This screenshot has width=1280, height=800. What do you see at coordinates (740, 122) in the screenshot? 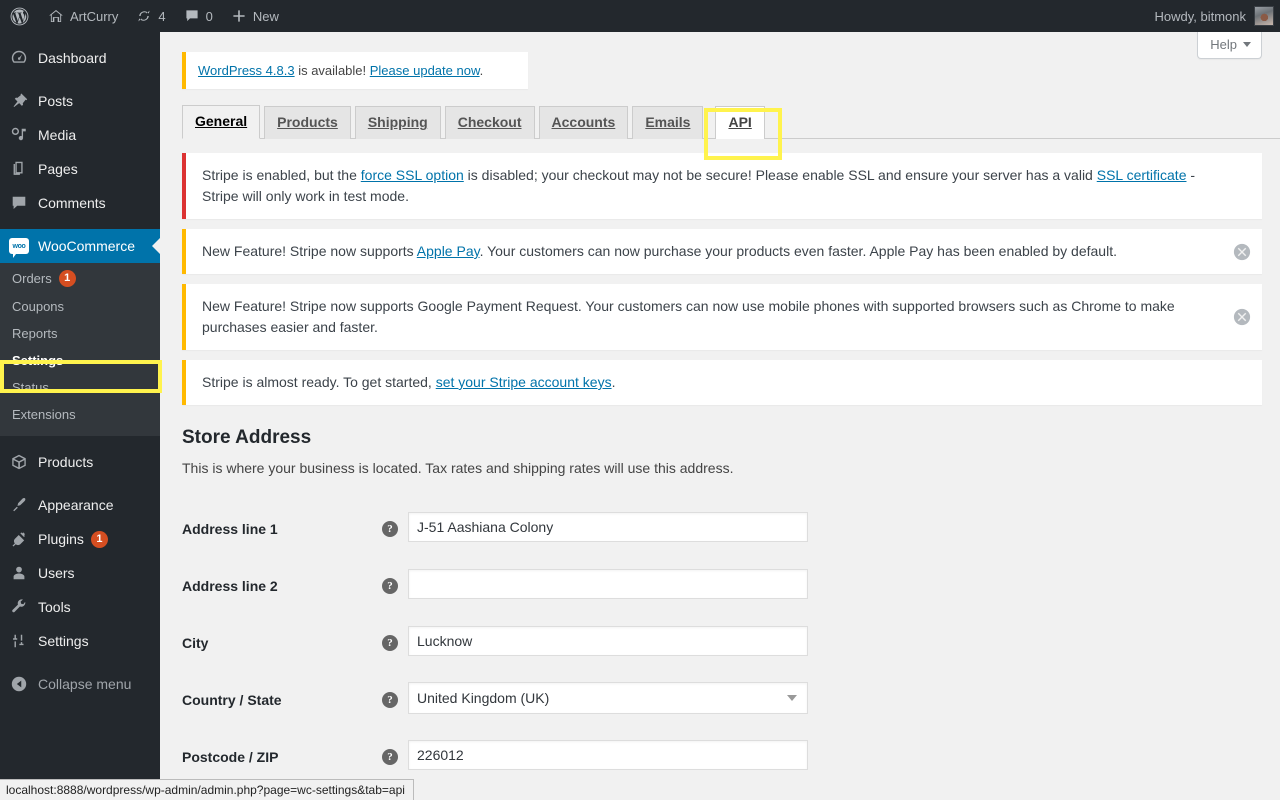
I see `tab-api: API` at bounding box center [740, 122].